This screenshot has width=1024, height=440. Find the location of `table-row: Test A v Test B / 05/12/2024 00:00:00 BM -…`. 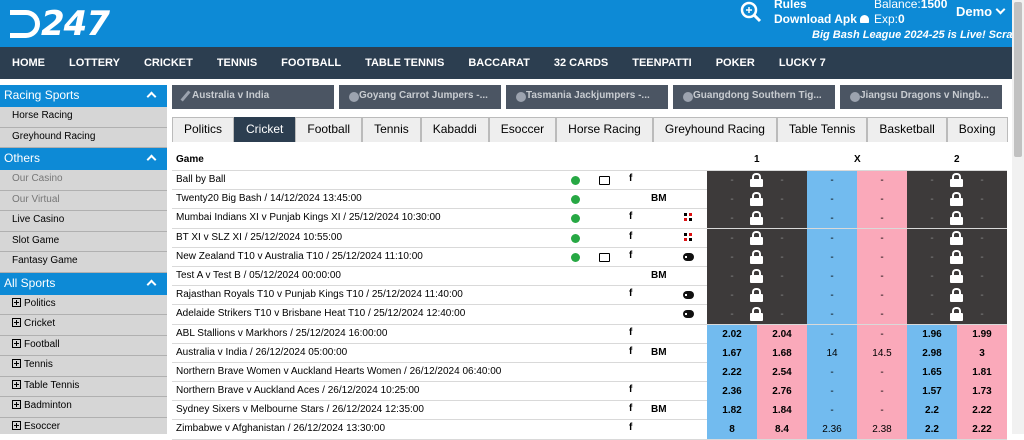

table-row: Test A v Test B / 05/12/2024 00:00:00 BM -… is located at coordinates (589, 276).